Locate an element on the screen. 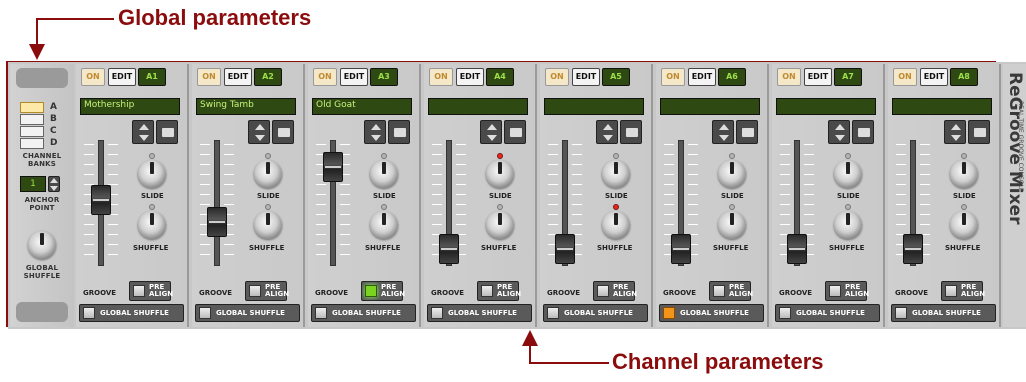 The image size is (1026, 382). bank-d-button is located at coordinates (32, 143).